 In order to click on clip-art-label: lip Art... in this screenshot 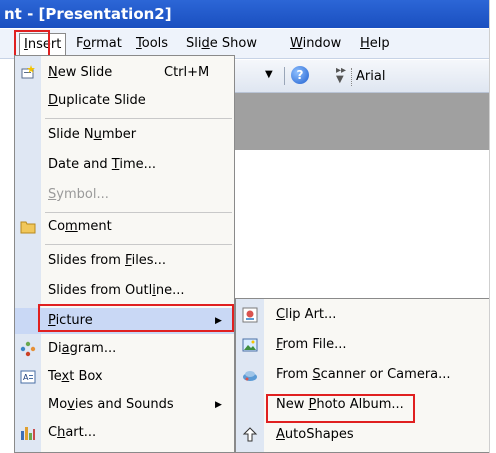, I will do `click(311, 314)`.